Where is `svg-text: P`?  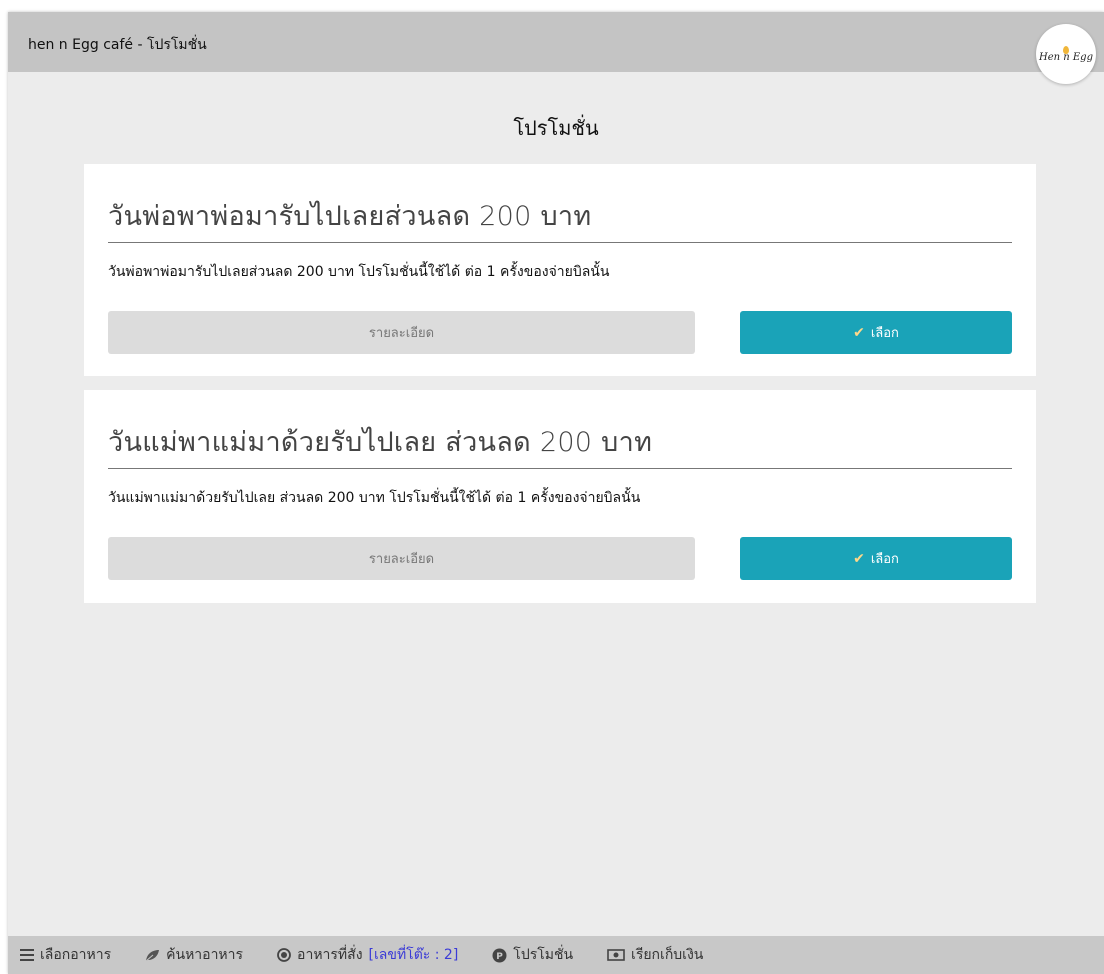
svg-text: P is located at coordinates (499, 957).